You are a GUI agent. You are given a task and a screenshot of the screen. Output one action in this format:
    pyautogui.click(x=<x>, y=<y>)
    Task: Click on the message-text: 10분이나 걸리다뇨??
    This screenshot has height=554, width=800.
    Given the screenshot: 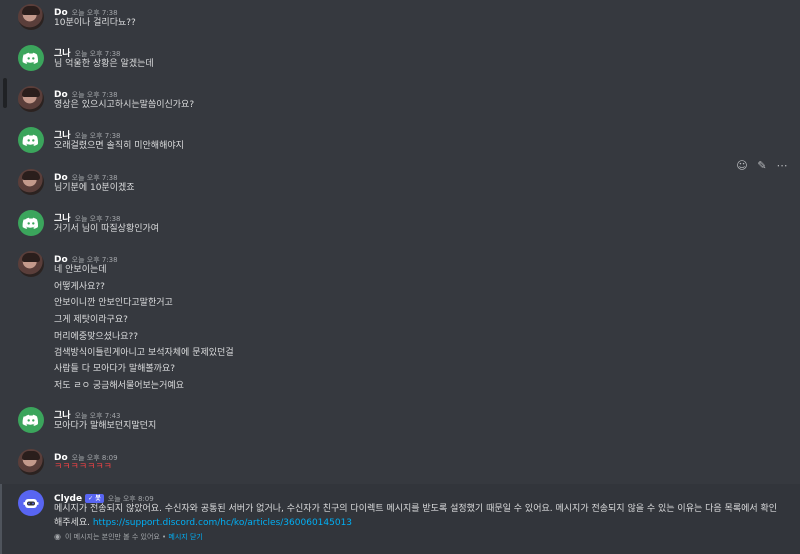 What is the action you would take?
    pyautogui.click(x=95, y=23)
    